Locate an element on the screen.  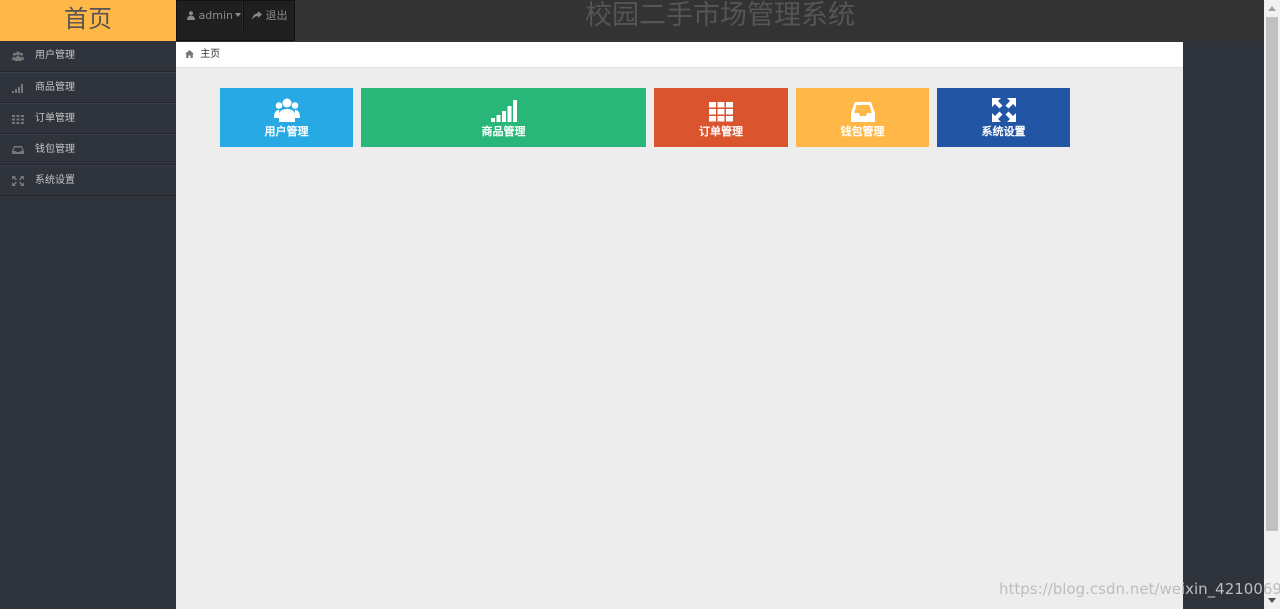
tile-order-management: 订单管理 is located at coordinates (721, 117).